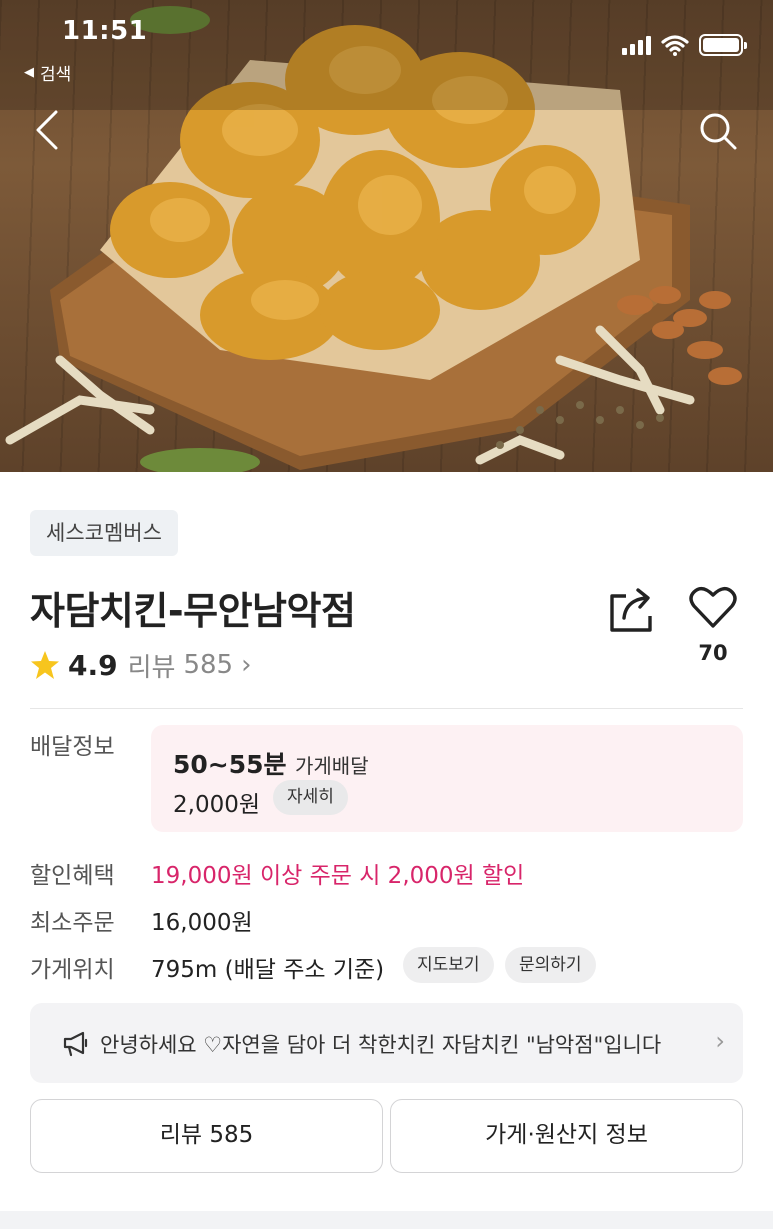 This screenshot has width=773, height=1229. I want to click on delivery-type: 가게배달, so click(332, 766).